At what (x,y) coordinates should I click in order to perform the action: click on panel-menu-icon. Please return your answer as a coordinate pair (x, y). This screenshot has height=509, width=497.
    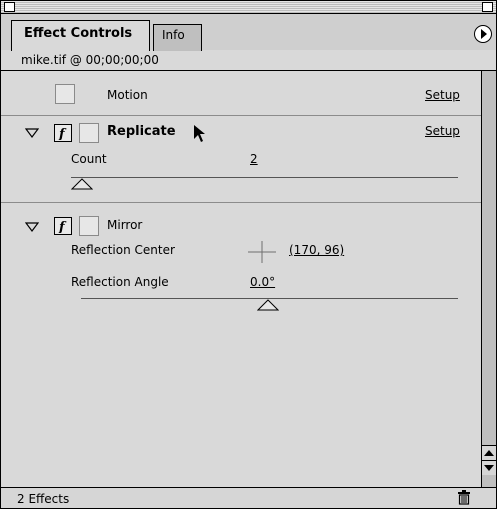
    Looking at the image, I should click on (483, 34).